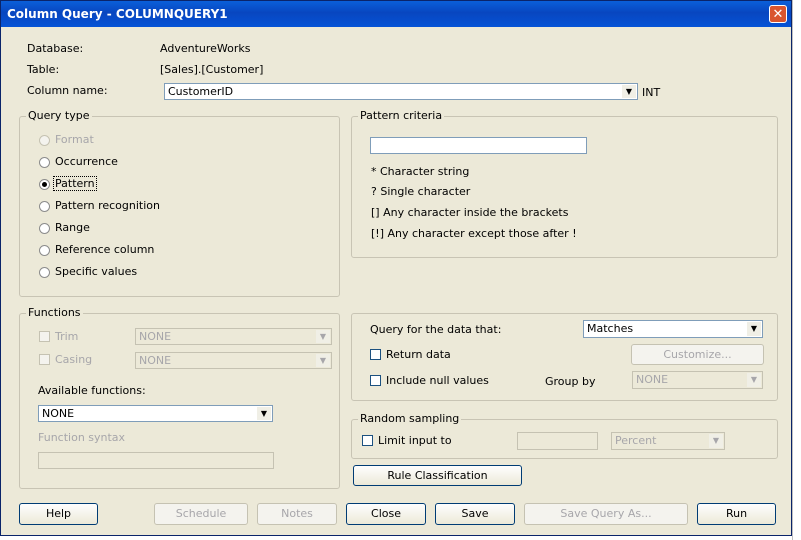  I want to click on limit-input-field, so click(557, 441).